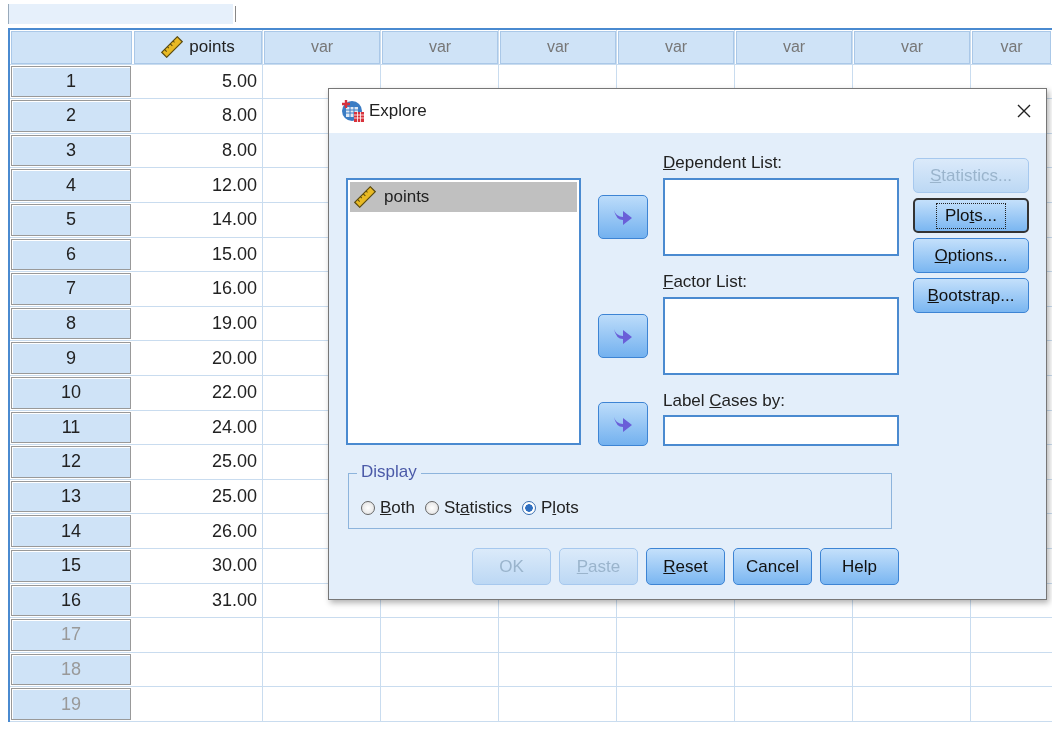 This screenshot has height=733, width=1052. I want to click on row-header: 12, so click(71, 462).